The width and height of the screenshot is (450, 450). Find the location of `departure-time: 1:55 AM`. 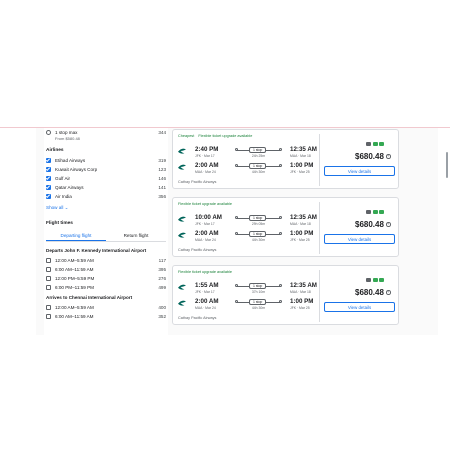

departure-time: 1:55 AM is located at coordinates (207, 285).